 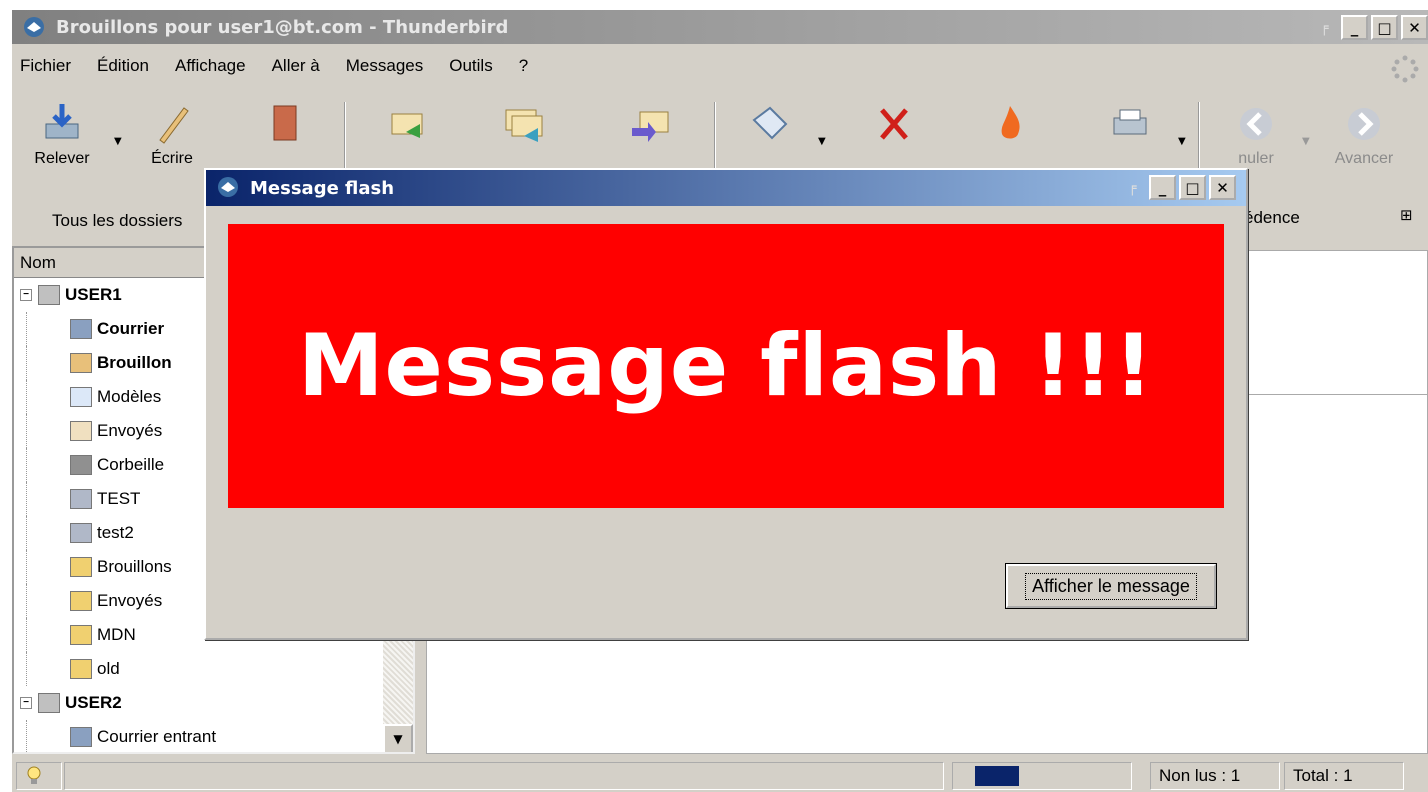 What do you see at coordinates (726, 188) in the screenshot?
I see `dialog-titlebar: Message flash ╒ _ □ ✕` at bounding box center [726, 188].